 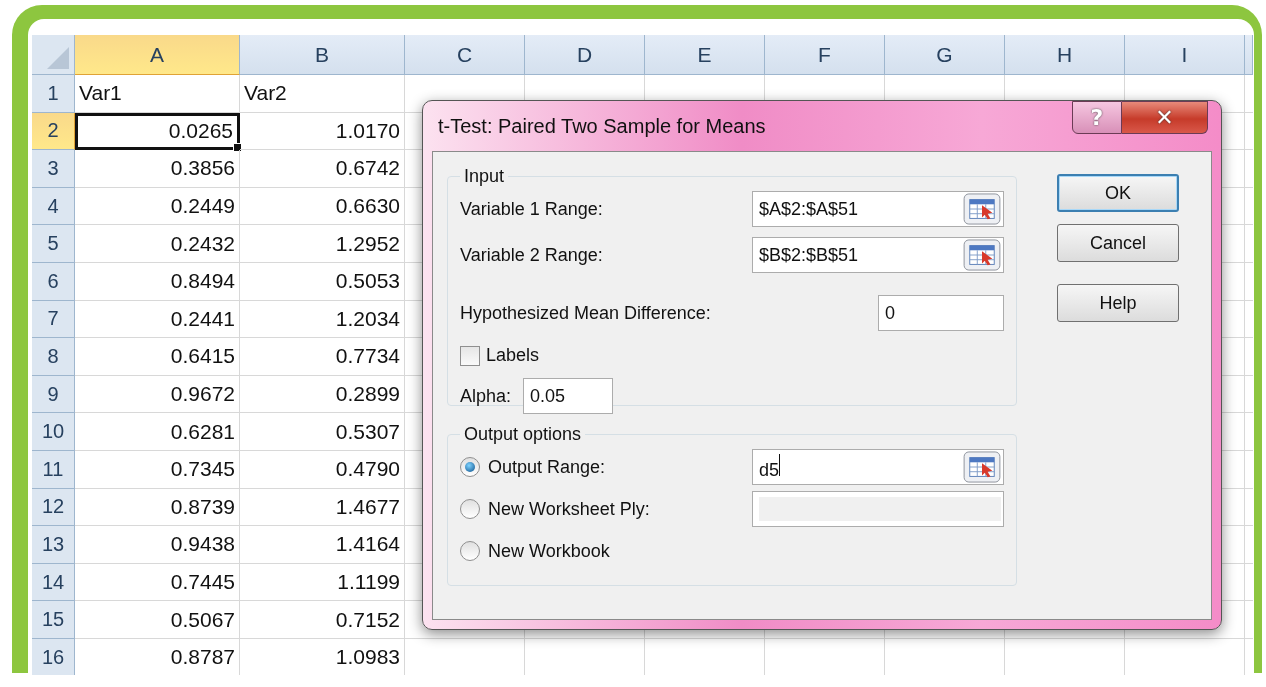 I want to click on column-header: D, so click(x=585, y=55).